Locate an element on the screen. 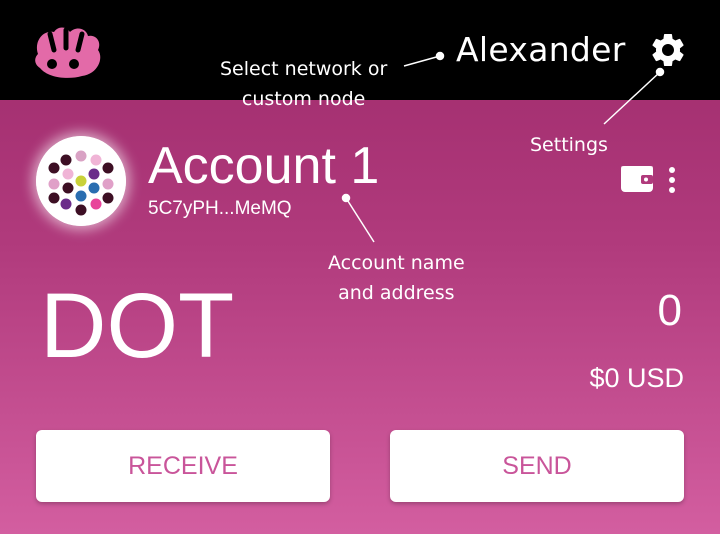  network-selector: Alexander is located at coordinates (541, 49).